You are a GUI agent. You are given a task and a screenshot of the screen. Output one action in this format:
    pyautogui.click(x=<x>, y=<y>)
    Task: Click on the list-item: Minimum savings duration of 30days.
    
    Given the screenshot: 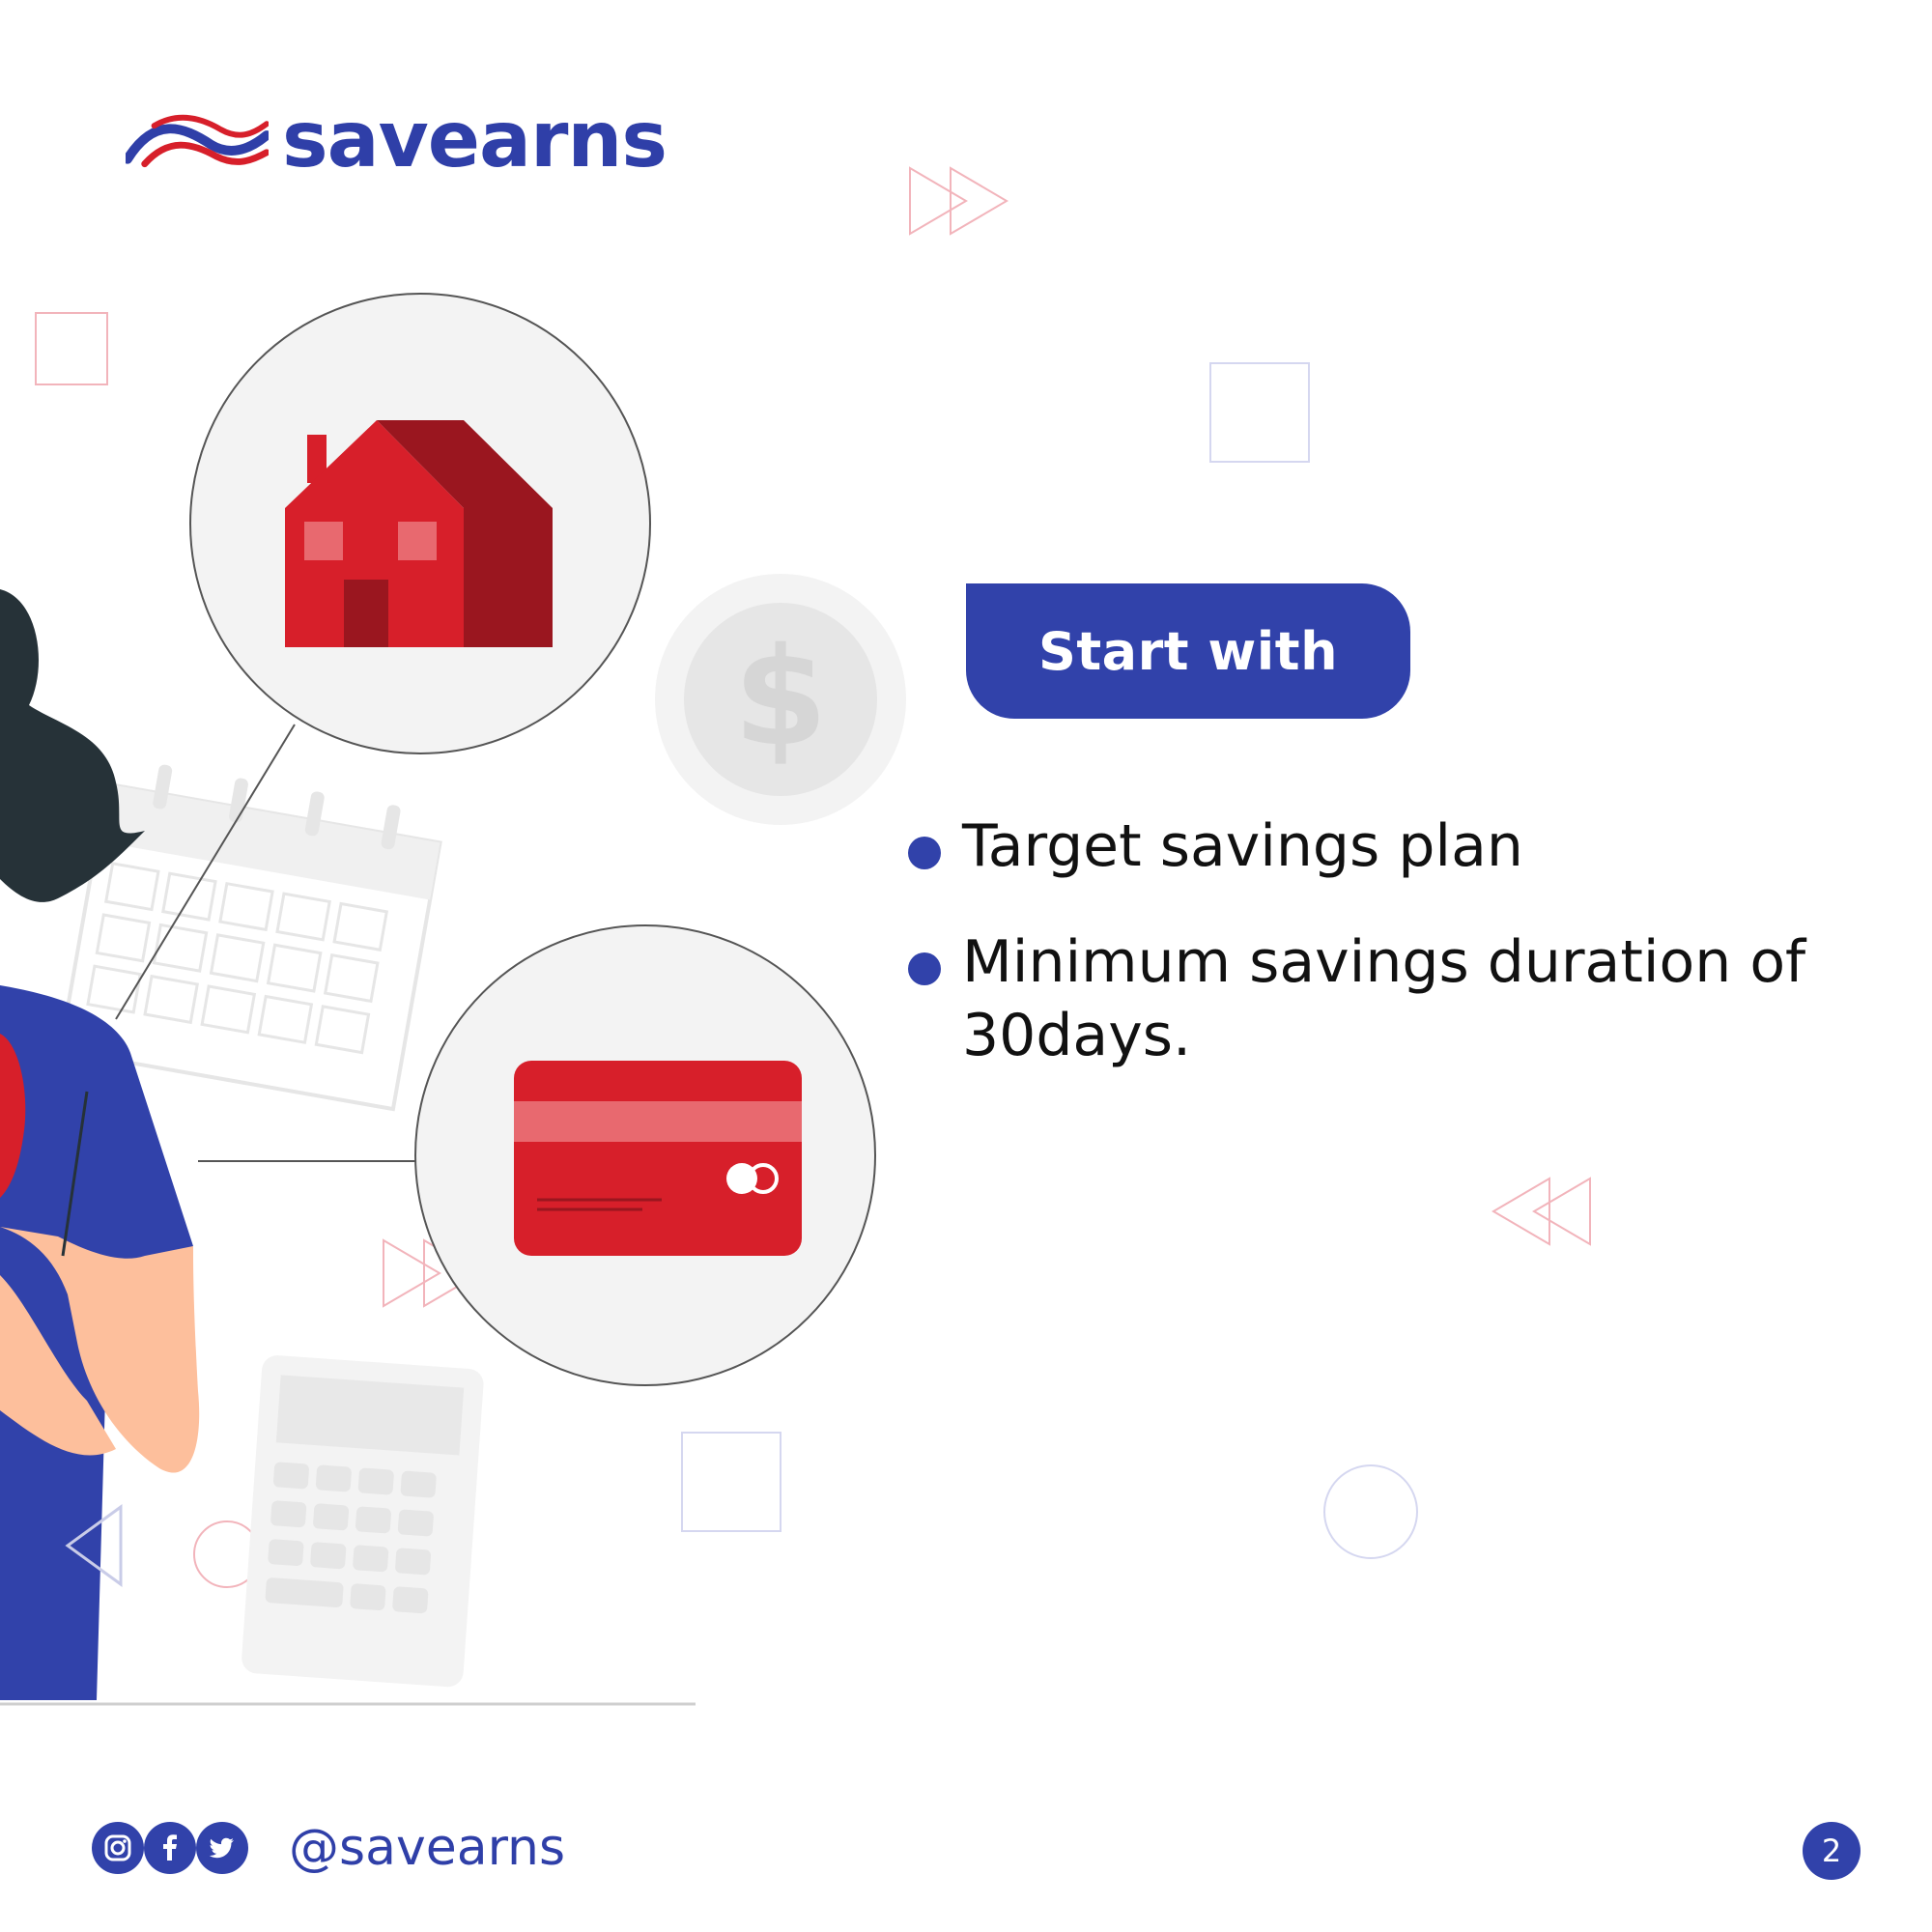 What is the action you would take?
    pyautogui.click(x=1391, y=998)
    